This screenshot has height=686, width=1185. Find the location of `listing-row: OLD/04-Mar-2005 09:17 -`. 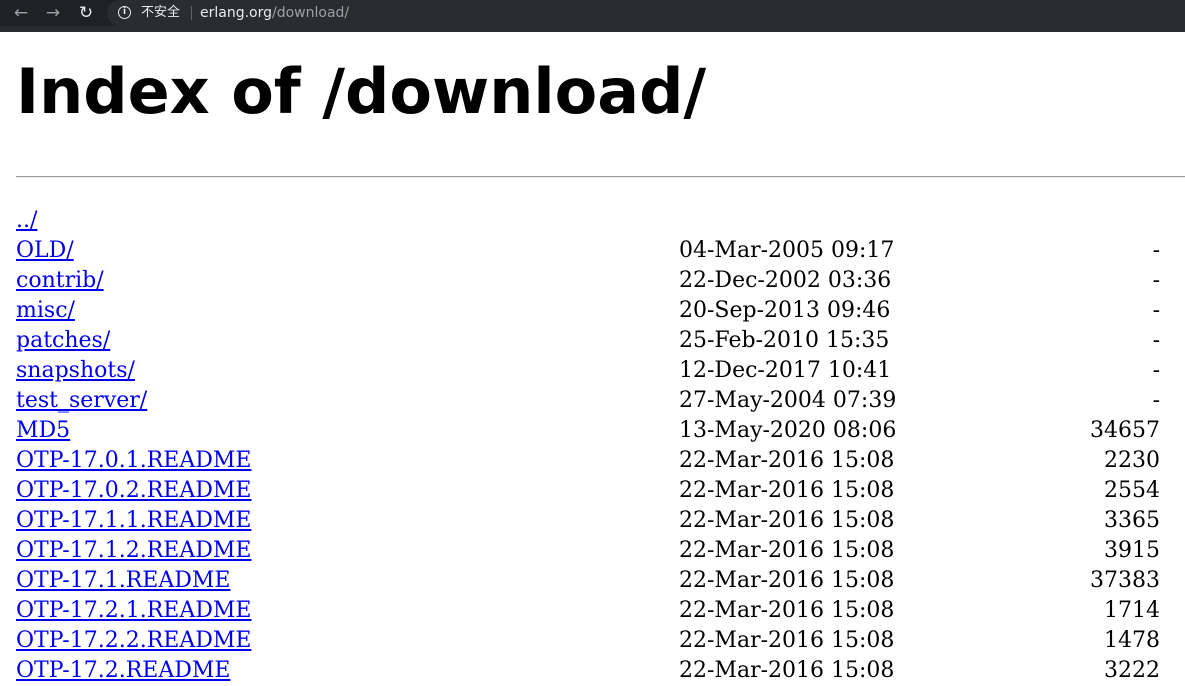

listing-row: OLD/04-Mar-2005 09:17 - is located at coordinates (600, 251).